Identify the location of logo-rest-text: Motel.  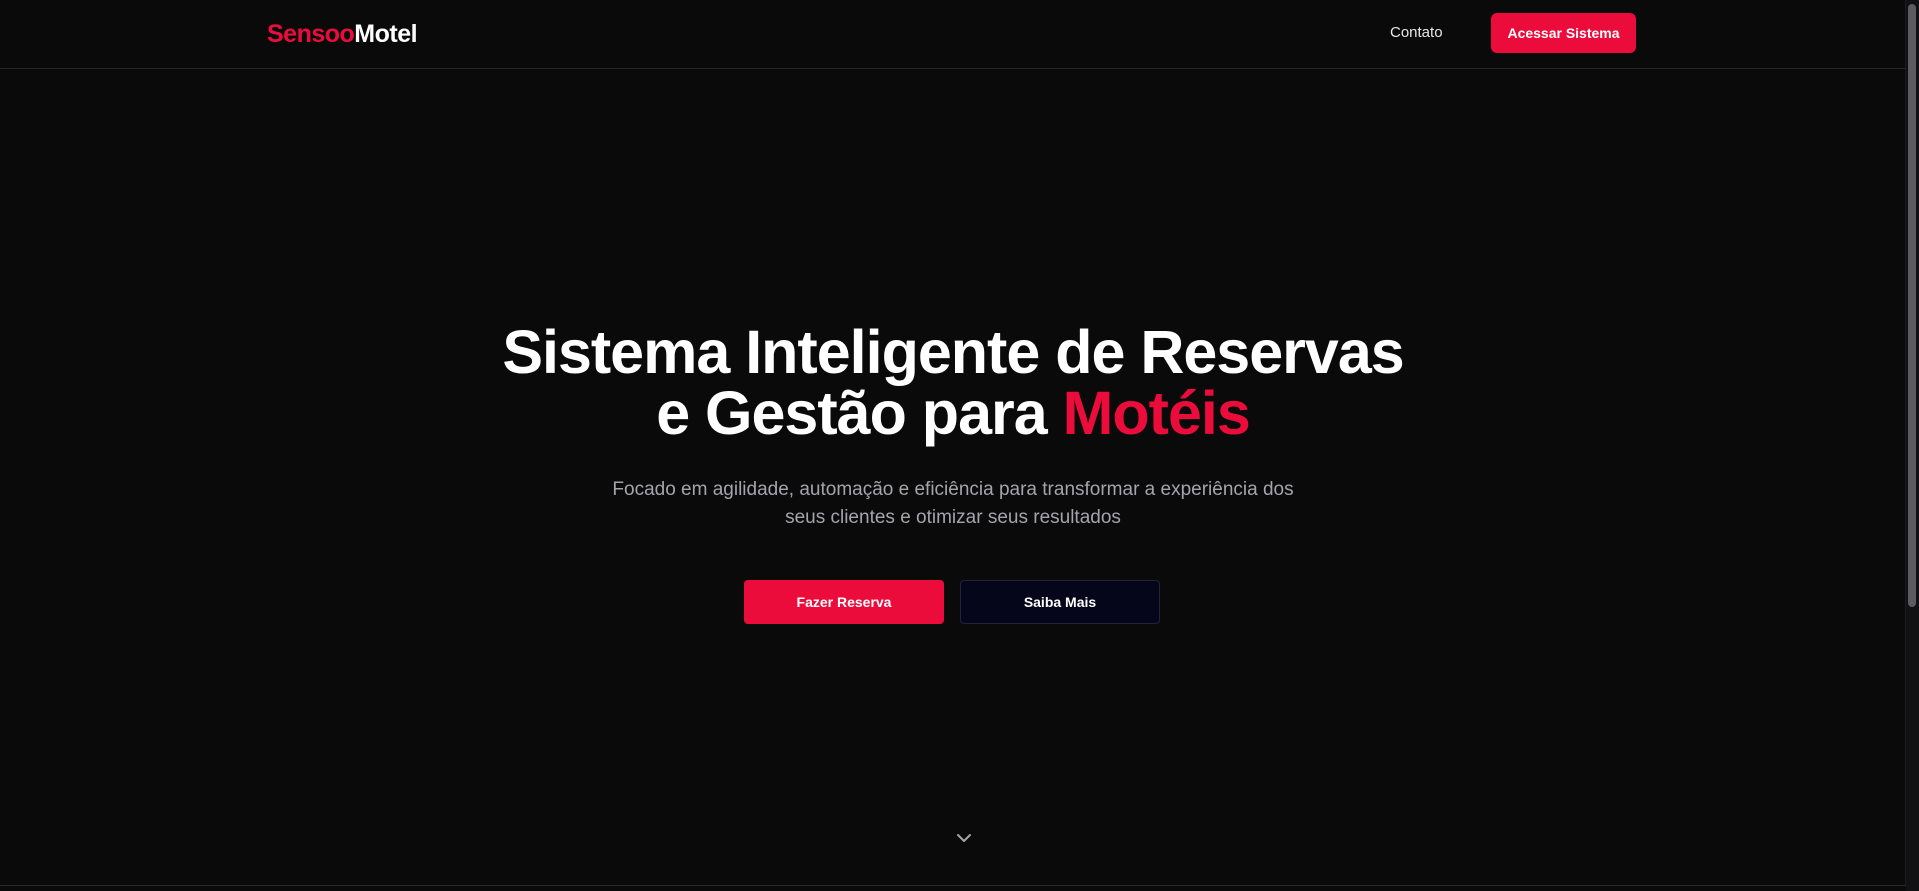
(386, 34).